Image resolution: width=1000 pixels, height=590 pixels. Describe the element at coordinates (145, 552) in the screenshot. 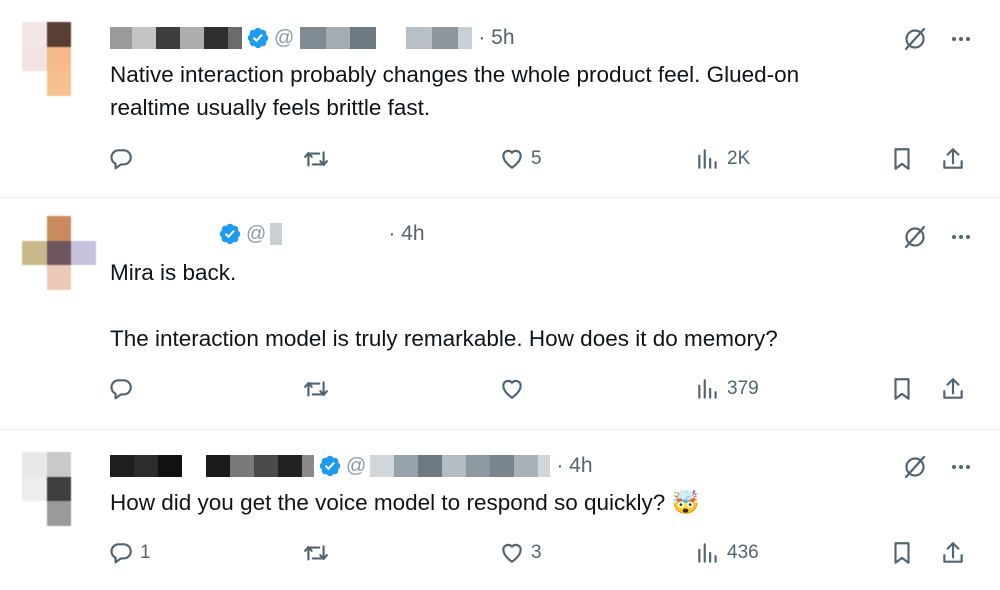

I see `reply-count: 1` at that location.